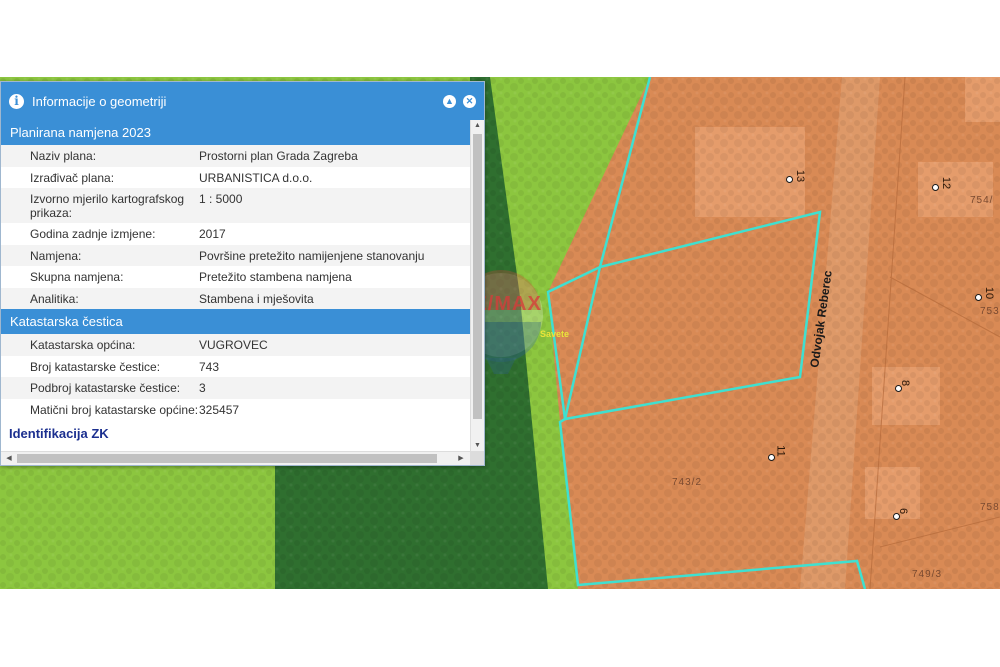 This screenshot has height=667, width=1000. I want to click on table-row: Naziv plana: Prostorni plan Grada Zagreba, so click(236, 156).